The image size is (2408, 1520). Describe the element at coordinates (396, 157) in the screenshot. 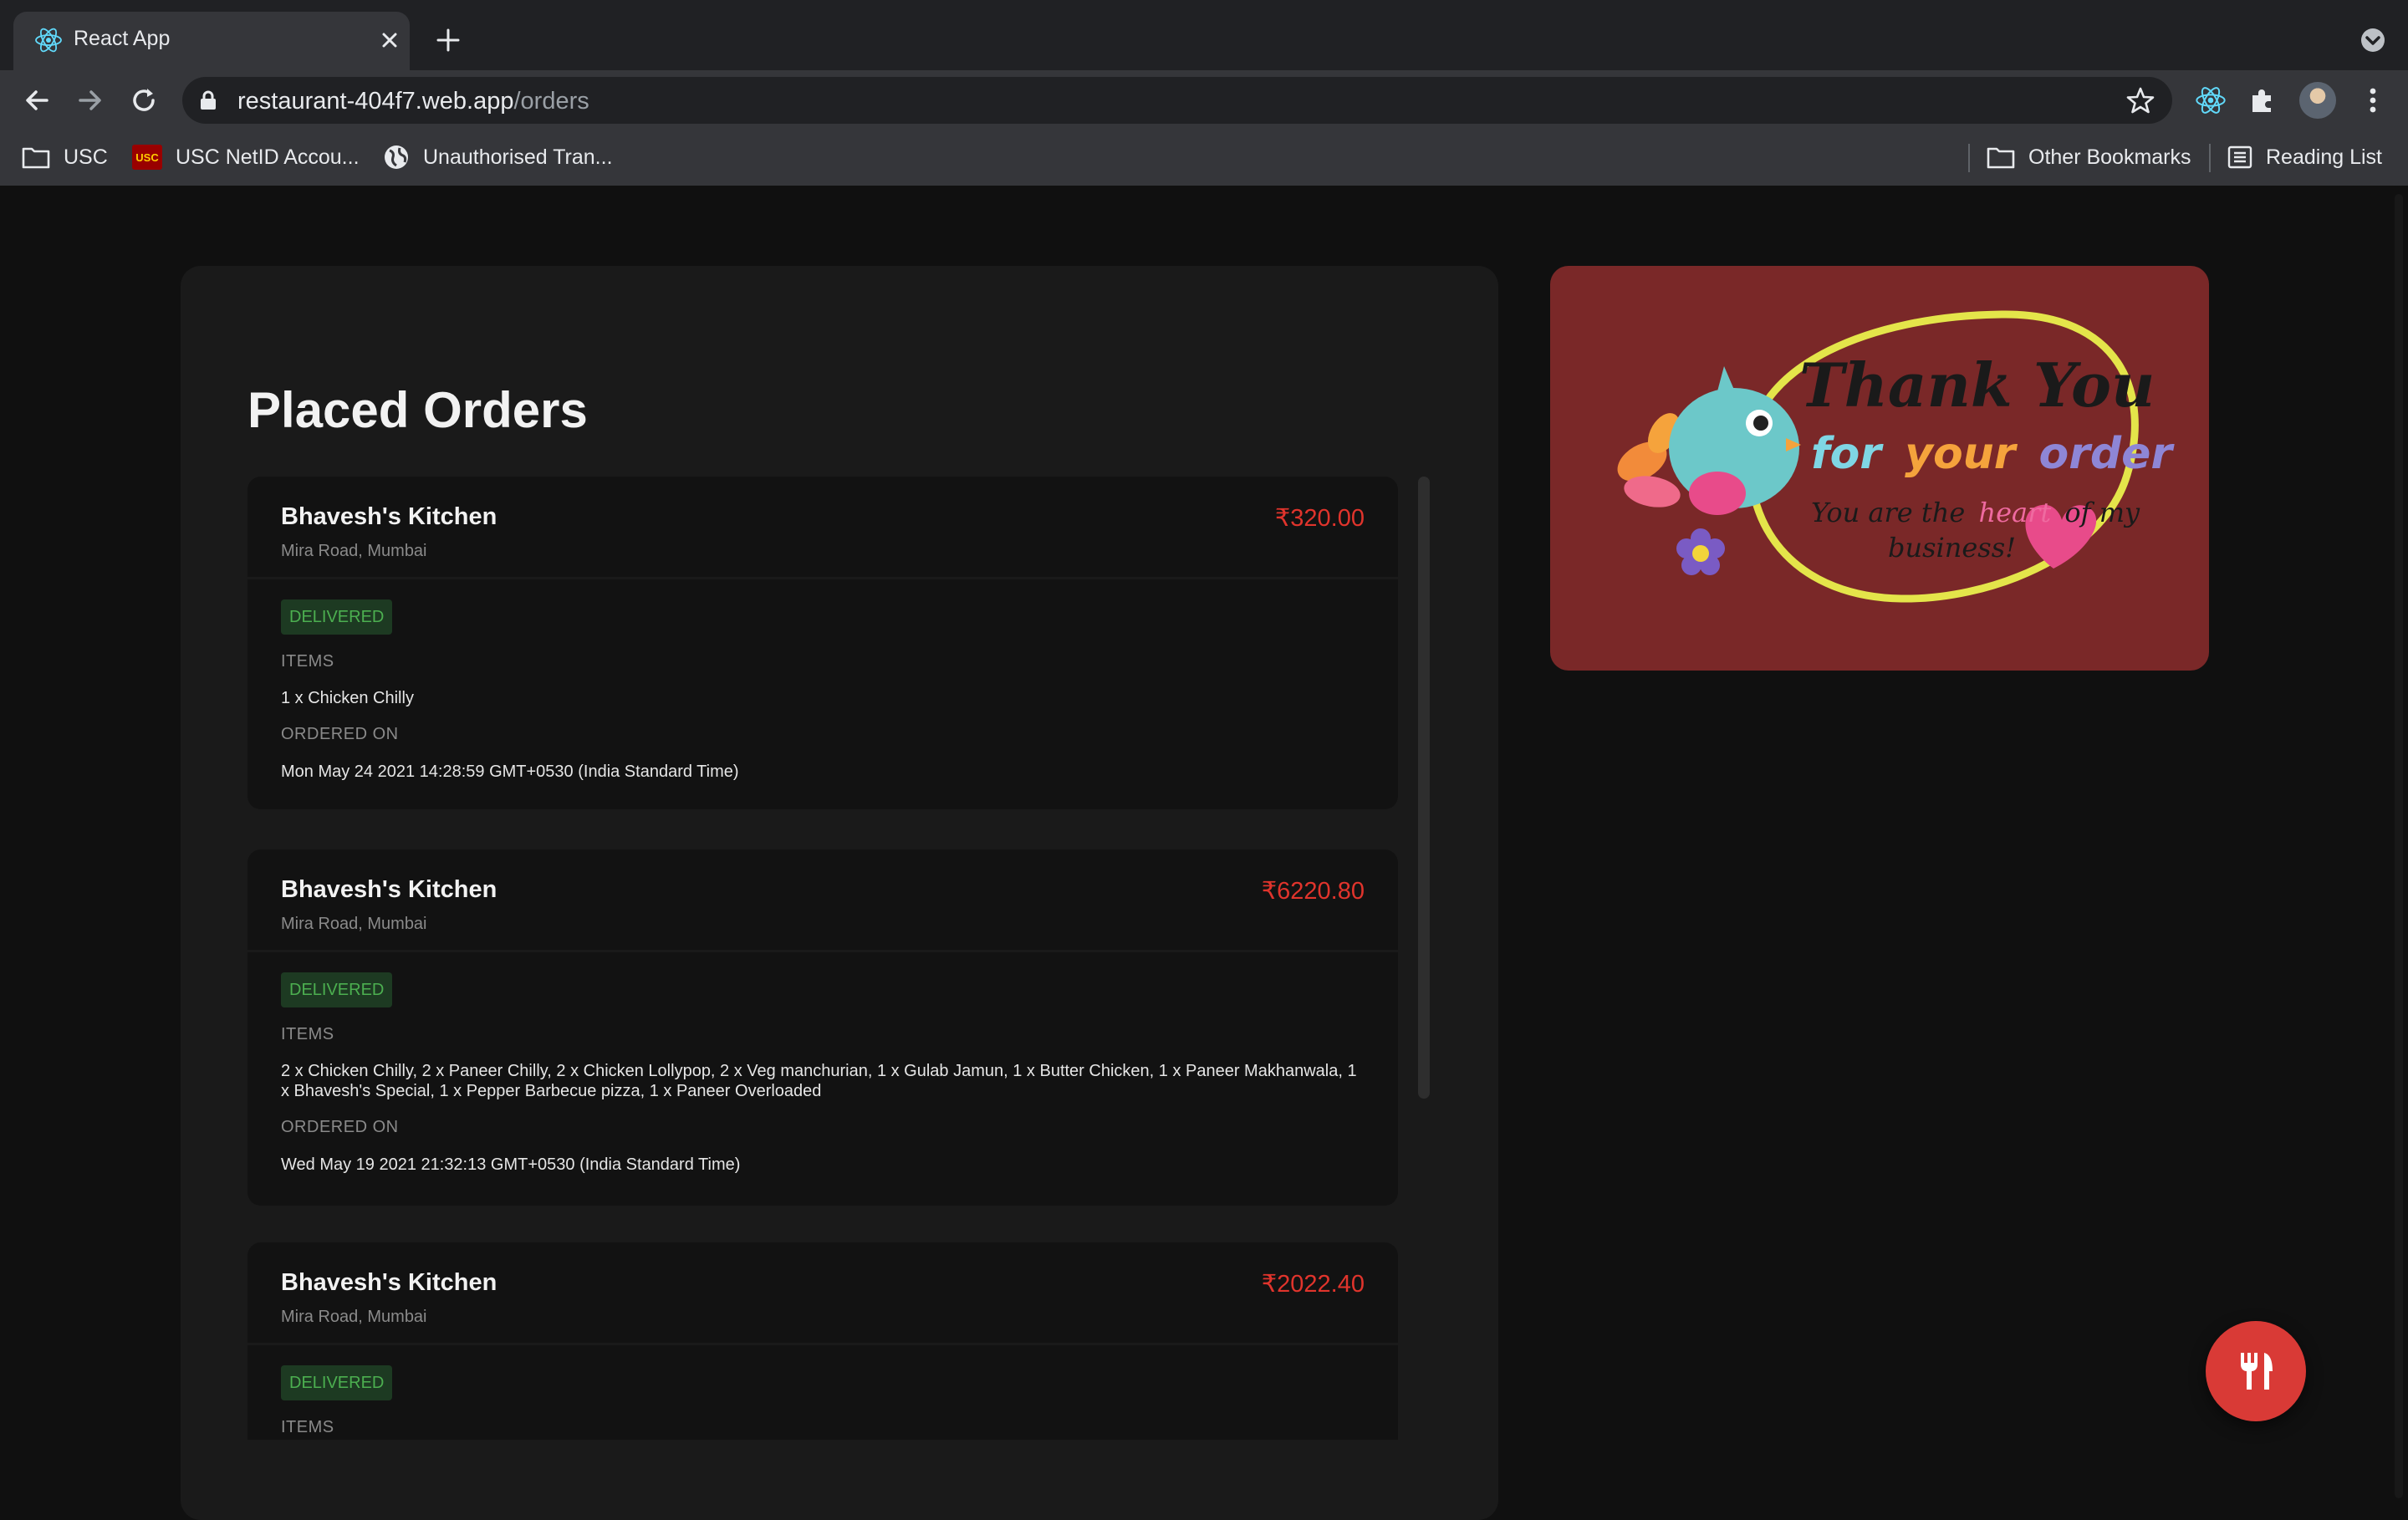

I see `globe-icon` at that location.